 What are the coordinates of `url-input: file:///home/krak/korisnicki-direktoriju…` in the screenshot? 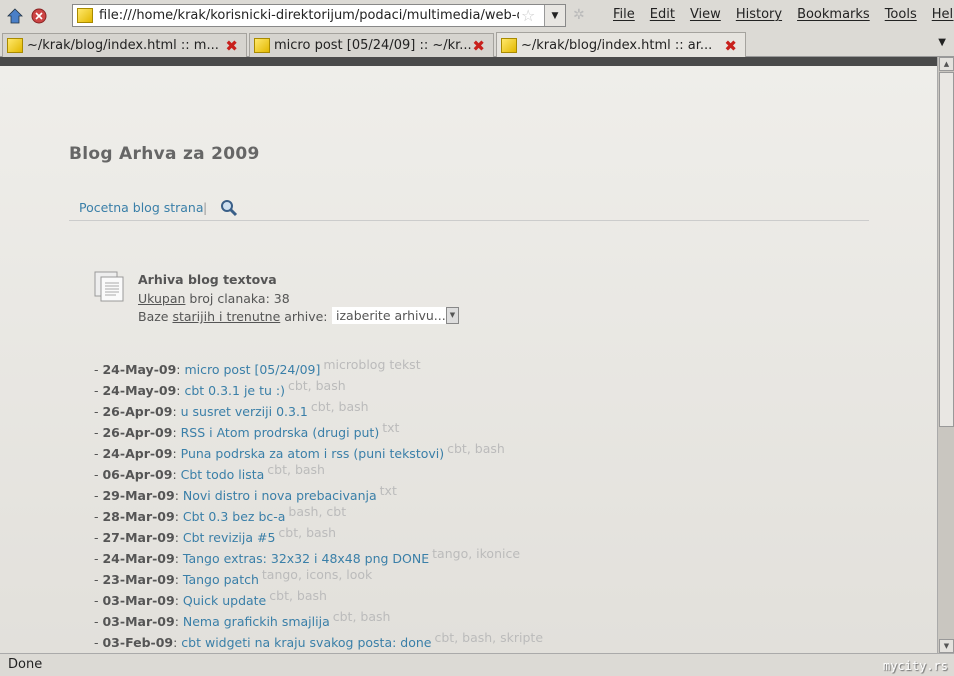 It's located at (309, 15).